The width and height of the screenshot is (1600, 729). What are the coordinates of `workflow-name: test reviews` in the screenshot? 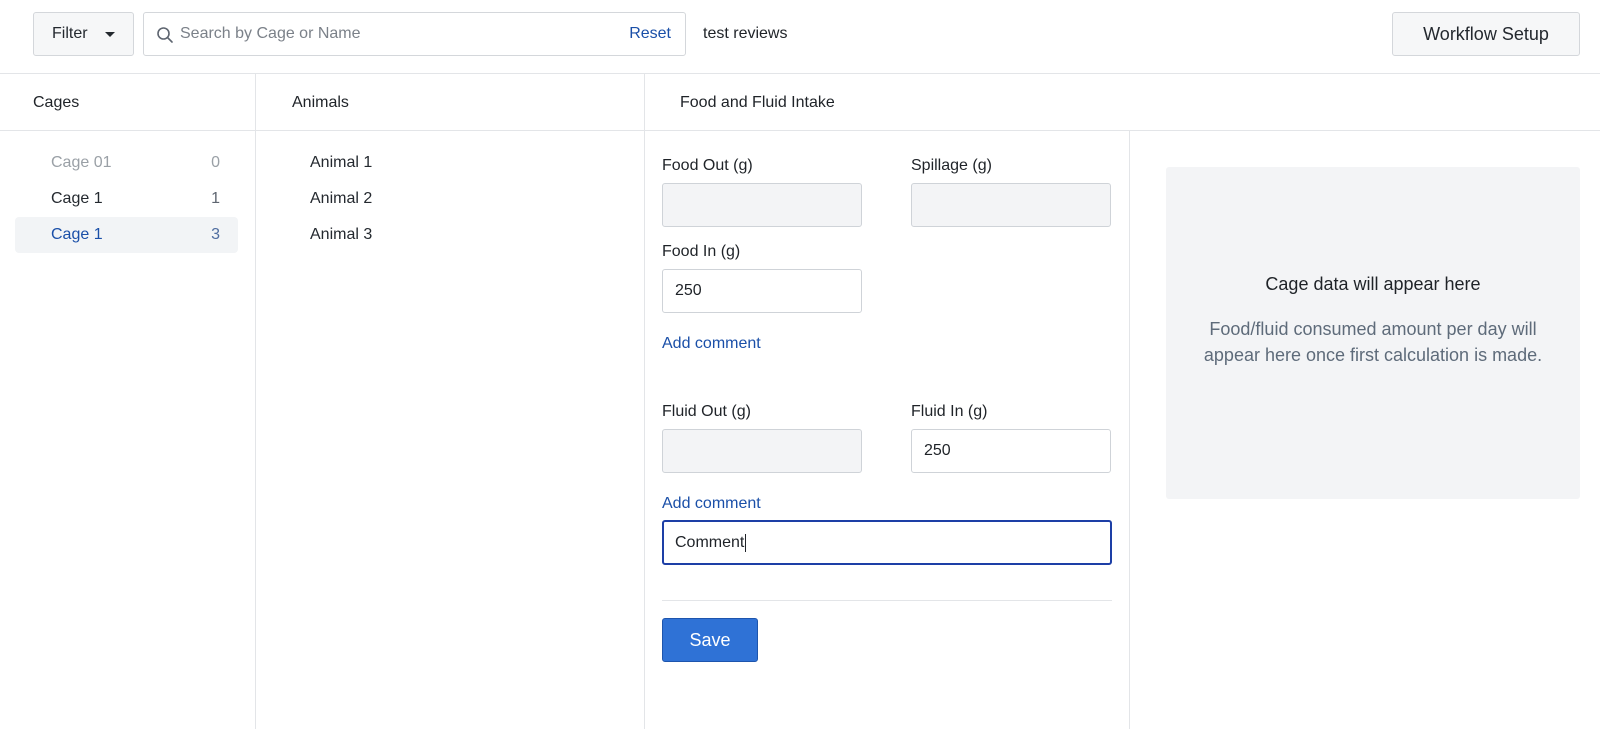 It's located at (745, 33).